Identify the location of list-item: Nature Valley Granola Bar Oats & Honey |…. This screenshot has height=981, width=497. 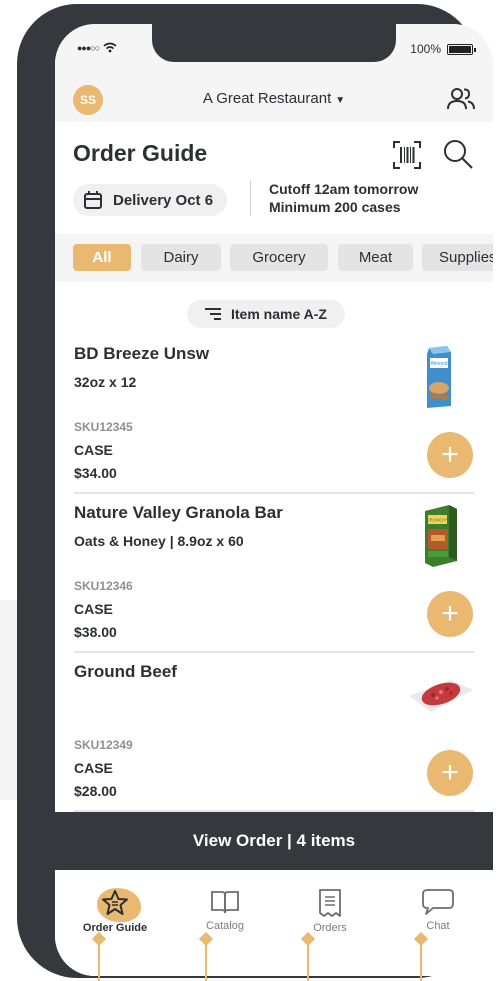
(274, 582).